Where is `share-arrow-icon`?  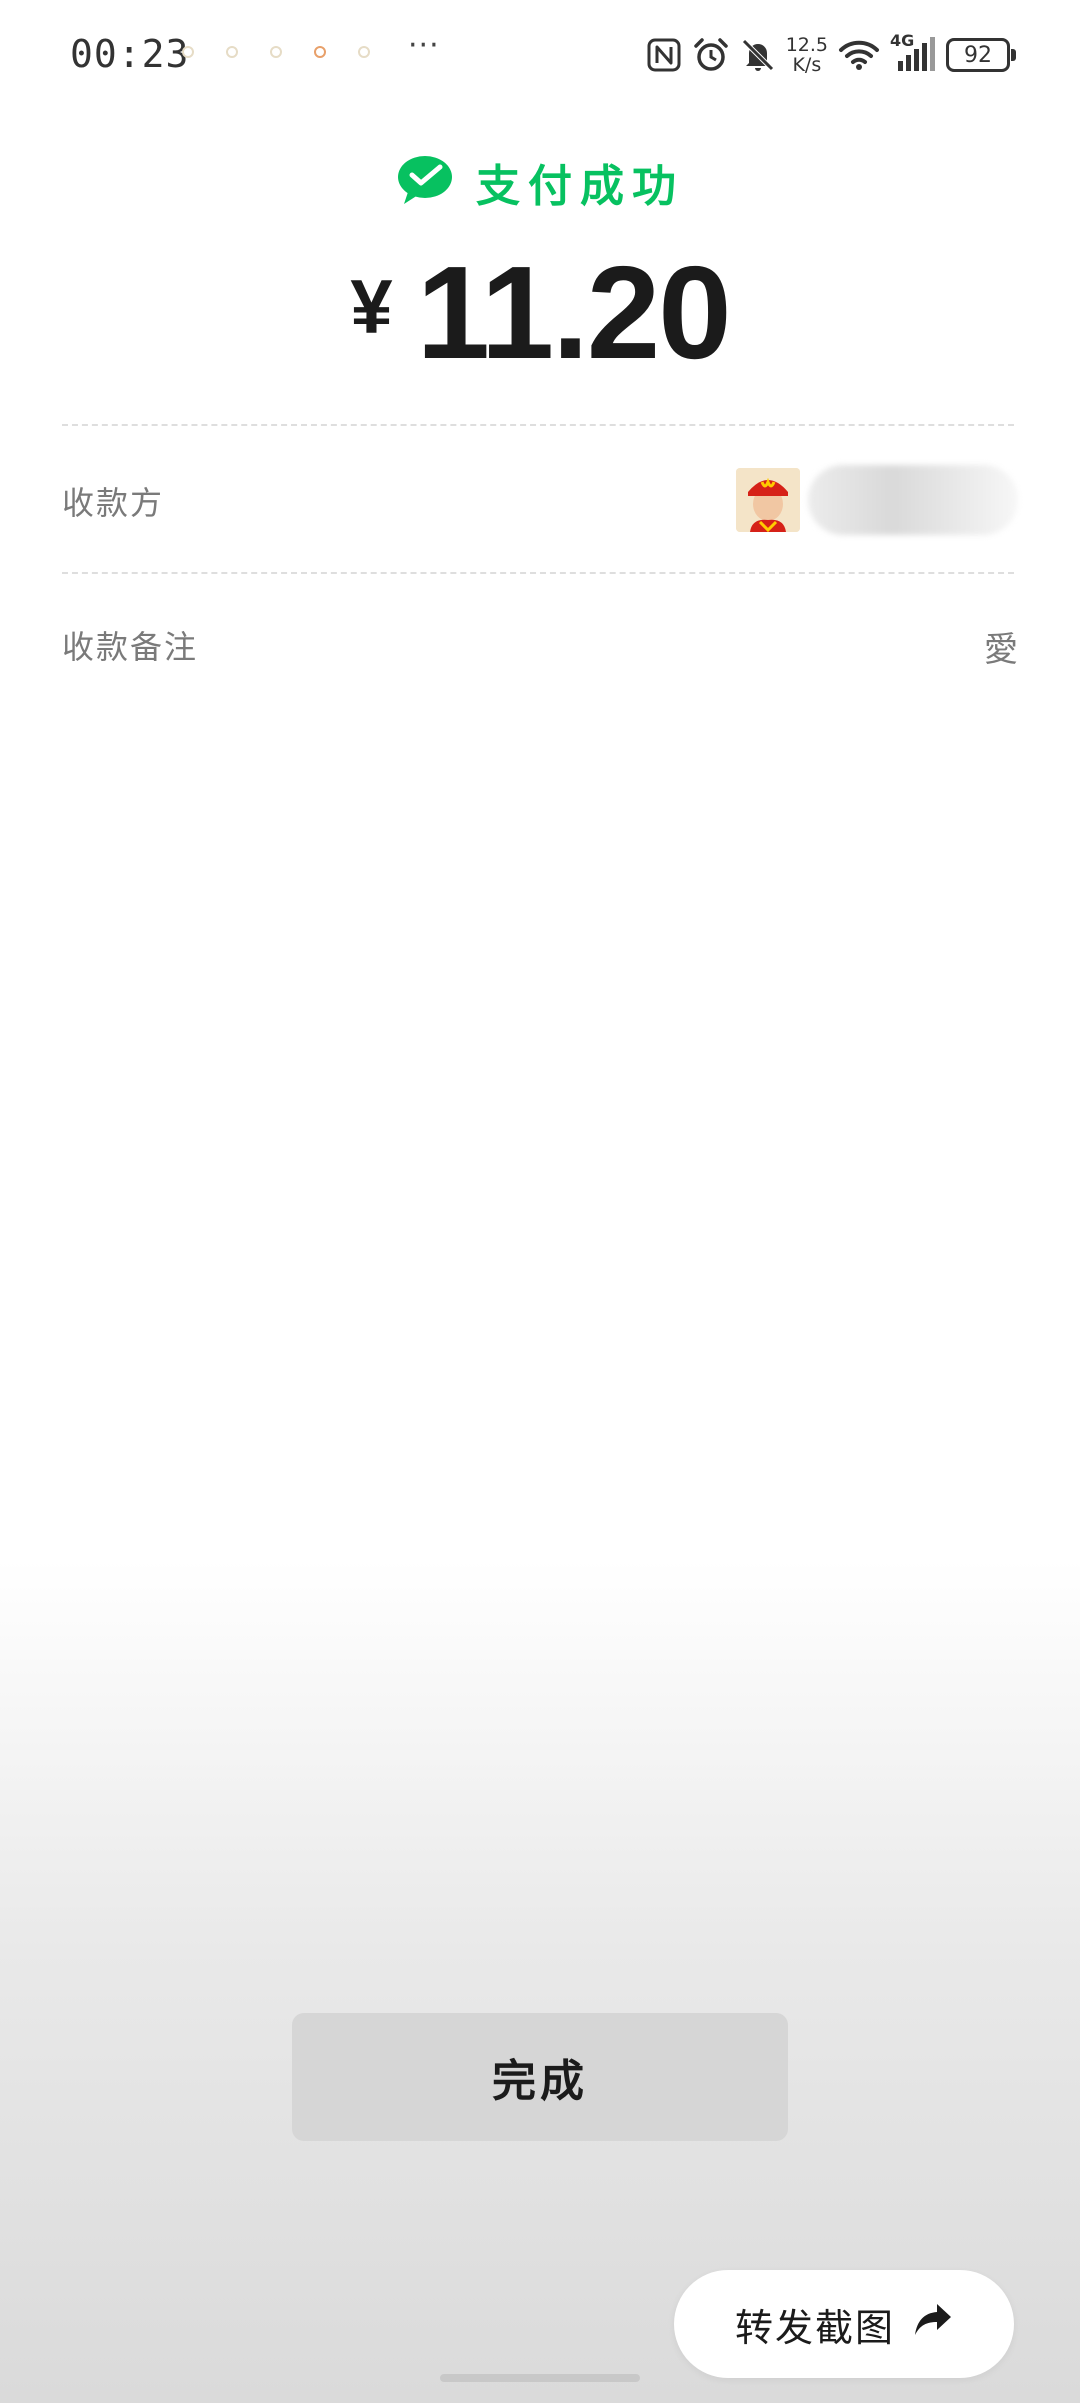
share-arrow-icon is located at coordinates (933, 2324).